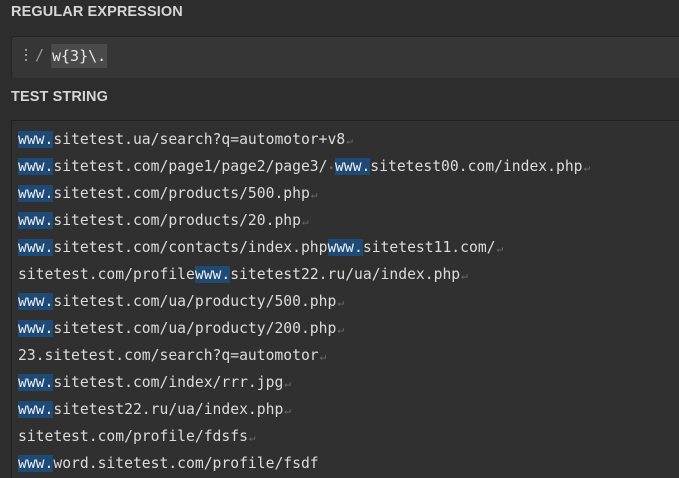 This screenshot has height=478, width=679. What do you see at coordinates (181, 193) in the screenshot?
I see `text-segment: sitetest.com/products/500.php` at bounding box center [181, 193].